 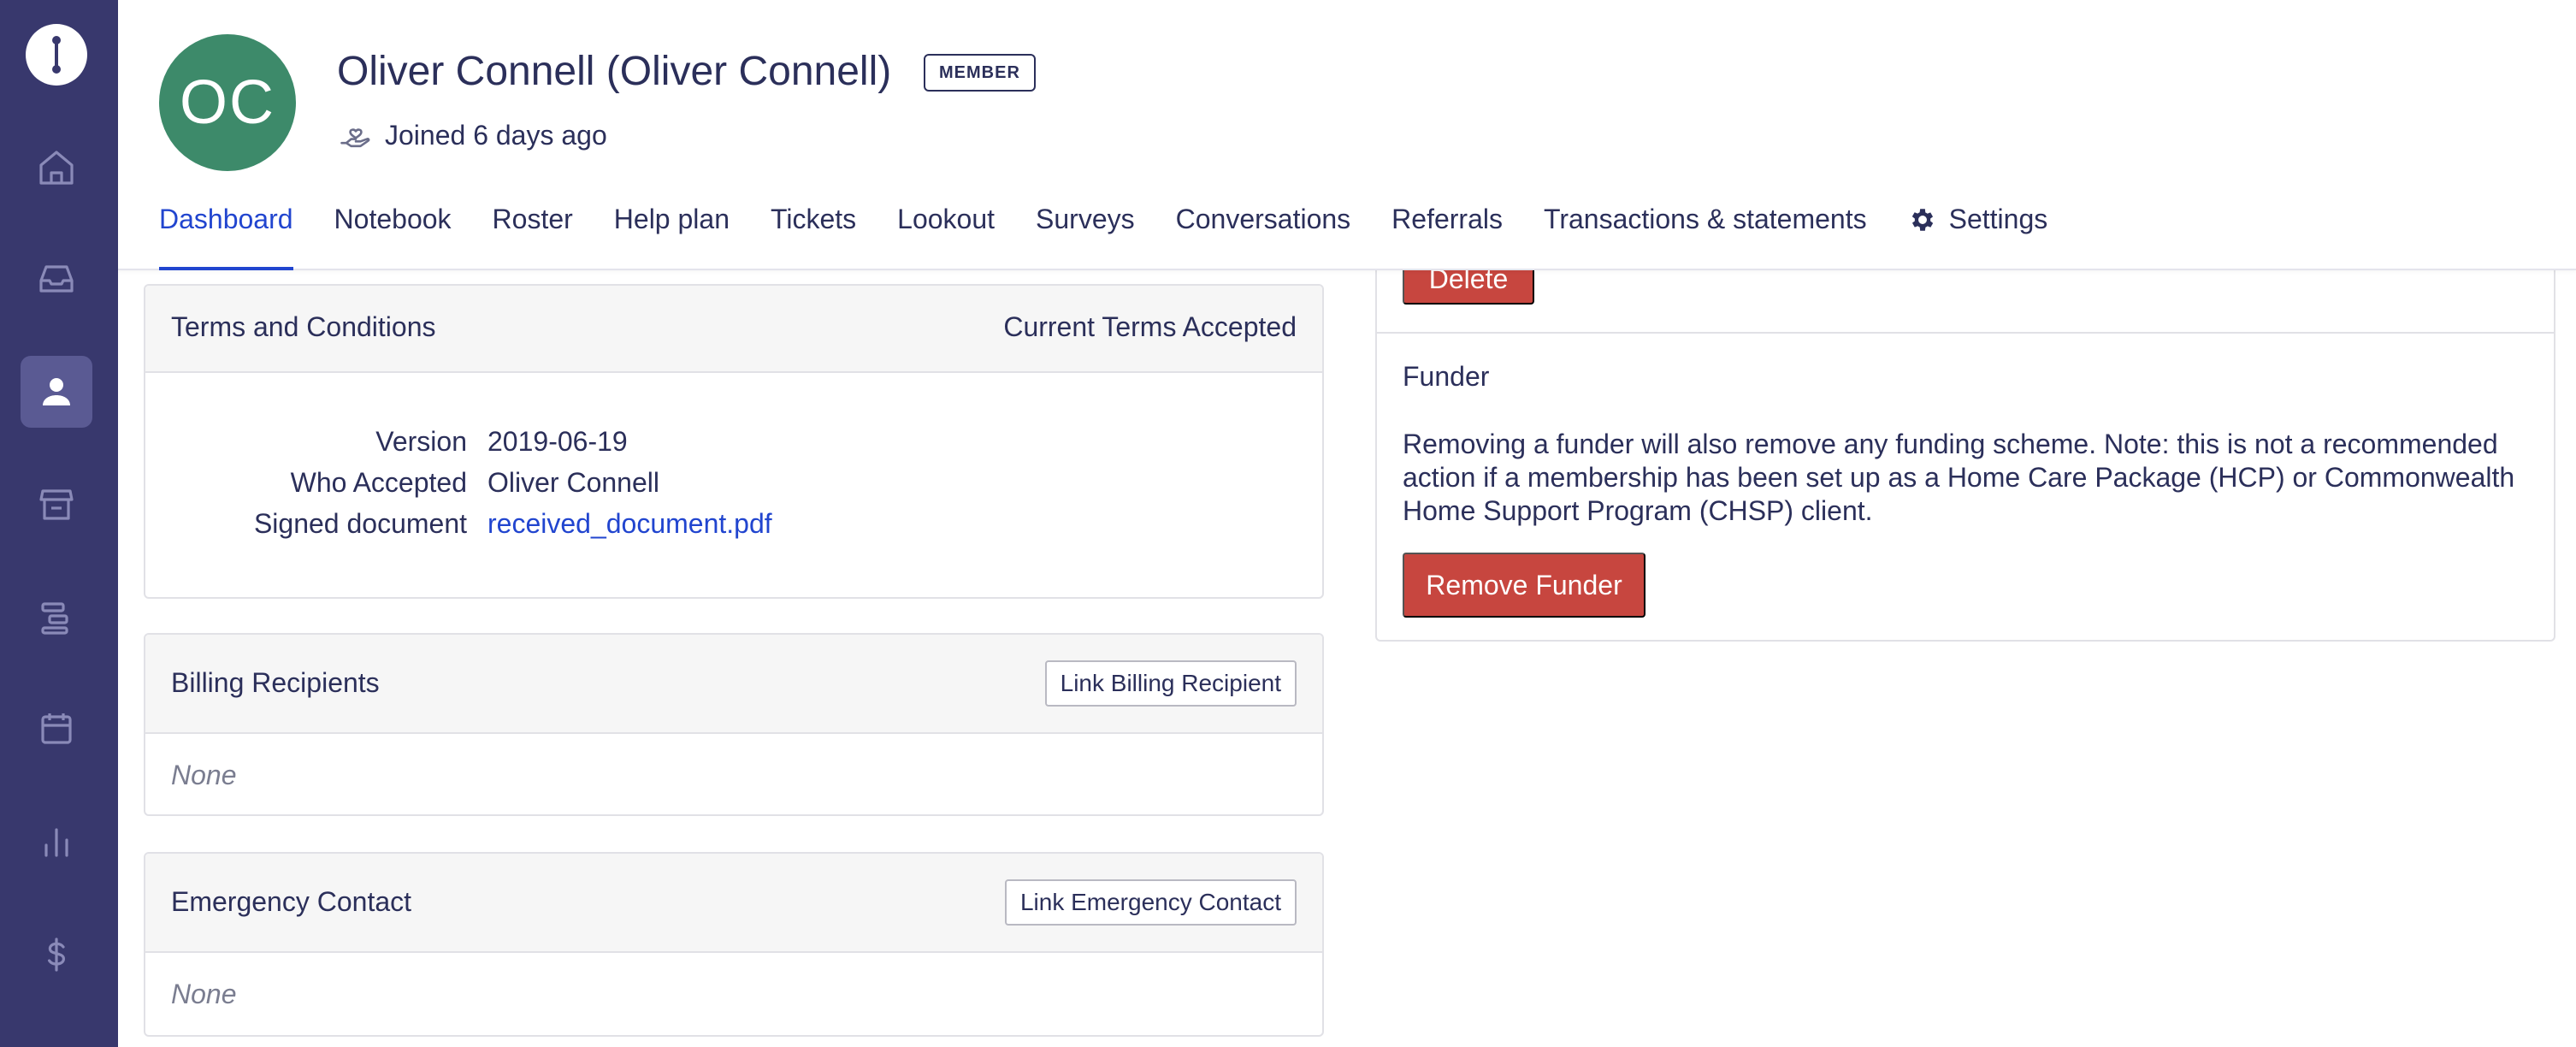 I want to click on tab-roster: Roster, so click(x=533, y=234).